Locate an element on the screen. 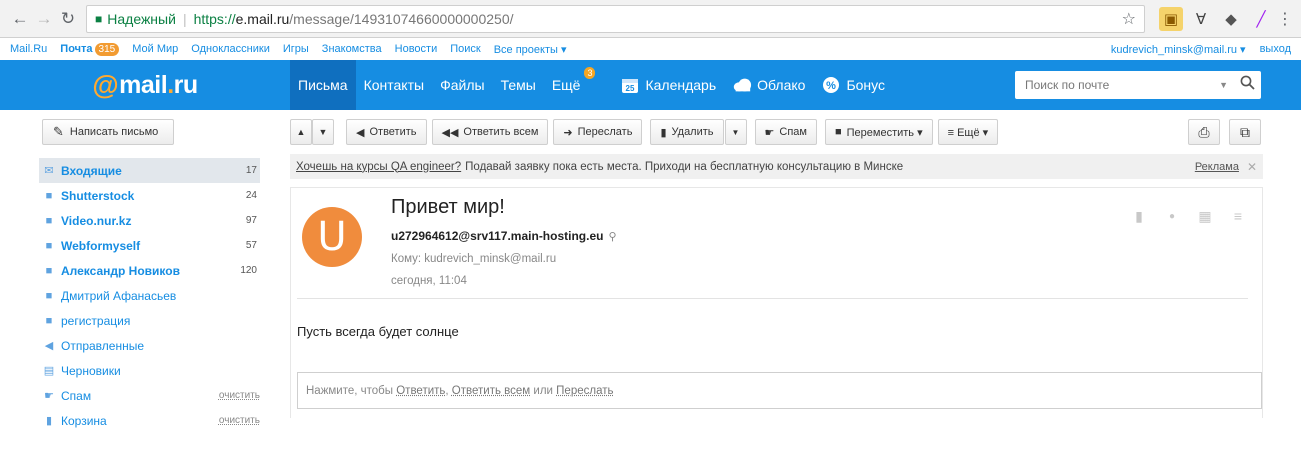  compose-button: ✎ Написать письмо is located at coordinates (108, 132).